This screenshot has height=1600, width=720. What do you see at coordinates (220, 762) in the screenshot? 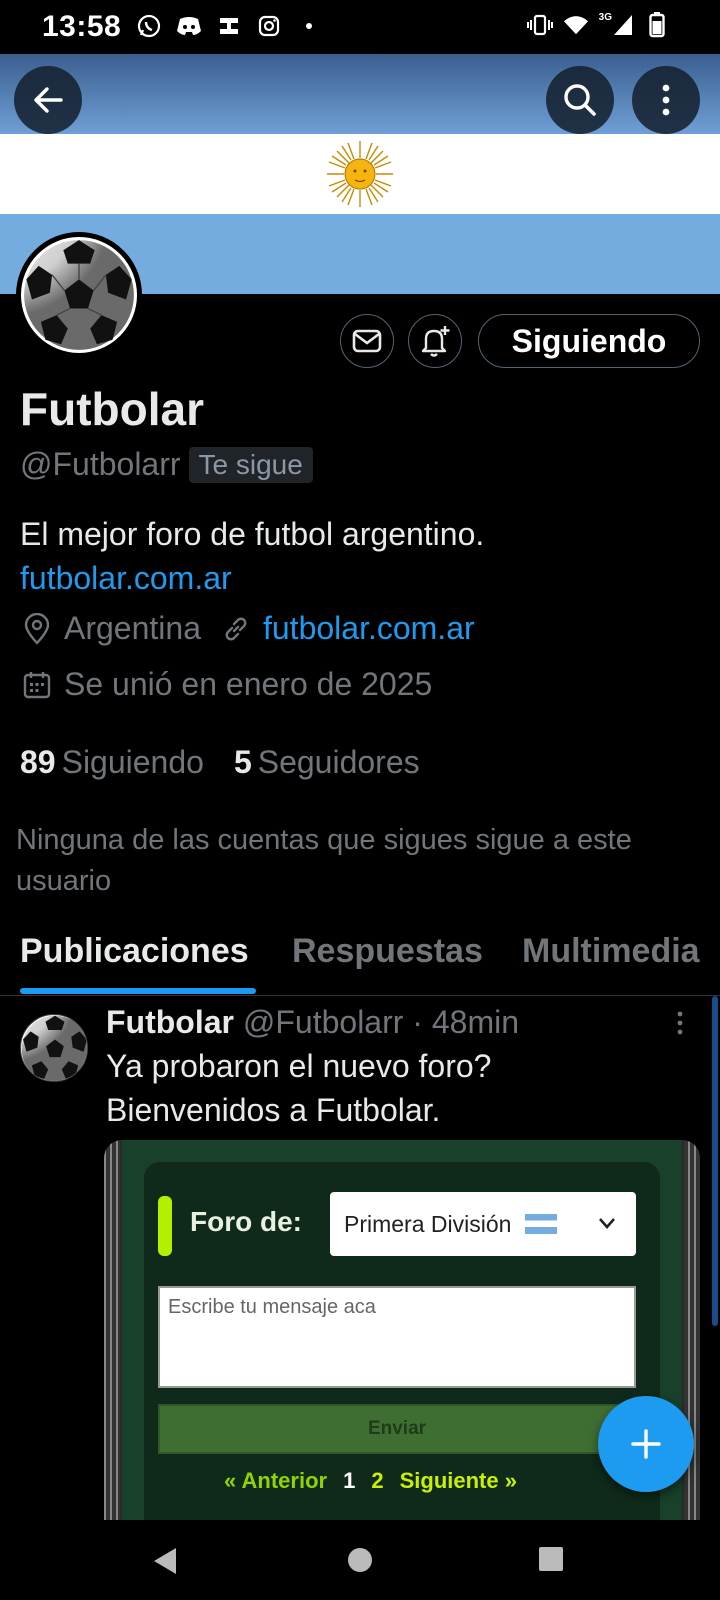
I see `follow-counts: 89 Siguiendo 5 Seguidores` at bounding box center [220, 762].